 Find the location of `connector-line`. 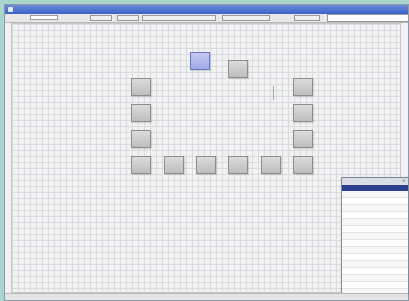

connector-line is located at coordinates (273, 93).